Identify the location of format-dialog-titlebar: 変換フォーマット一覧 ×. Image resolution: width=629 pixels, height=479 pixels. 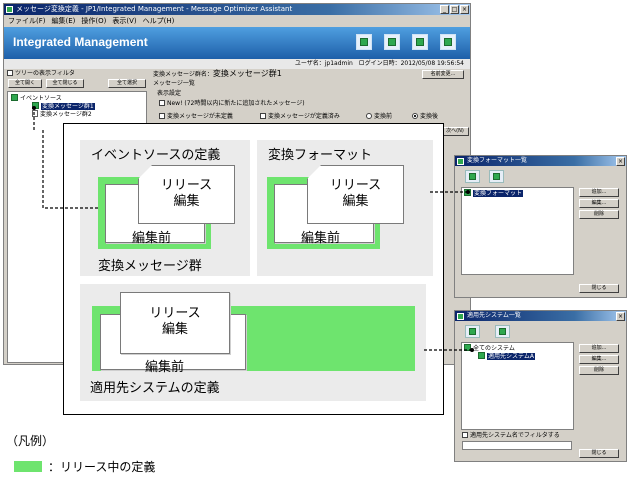
(540, 161).